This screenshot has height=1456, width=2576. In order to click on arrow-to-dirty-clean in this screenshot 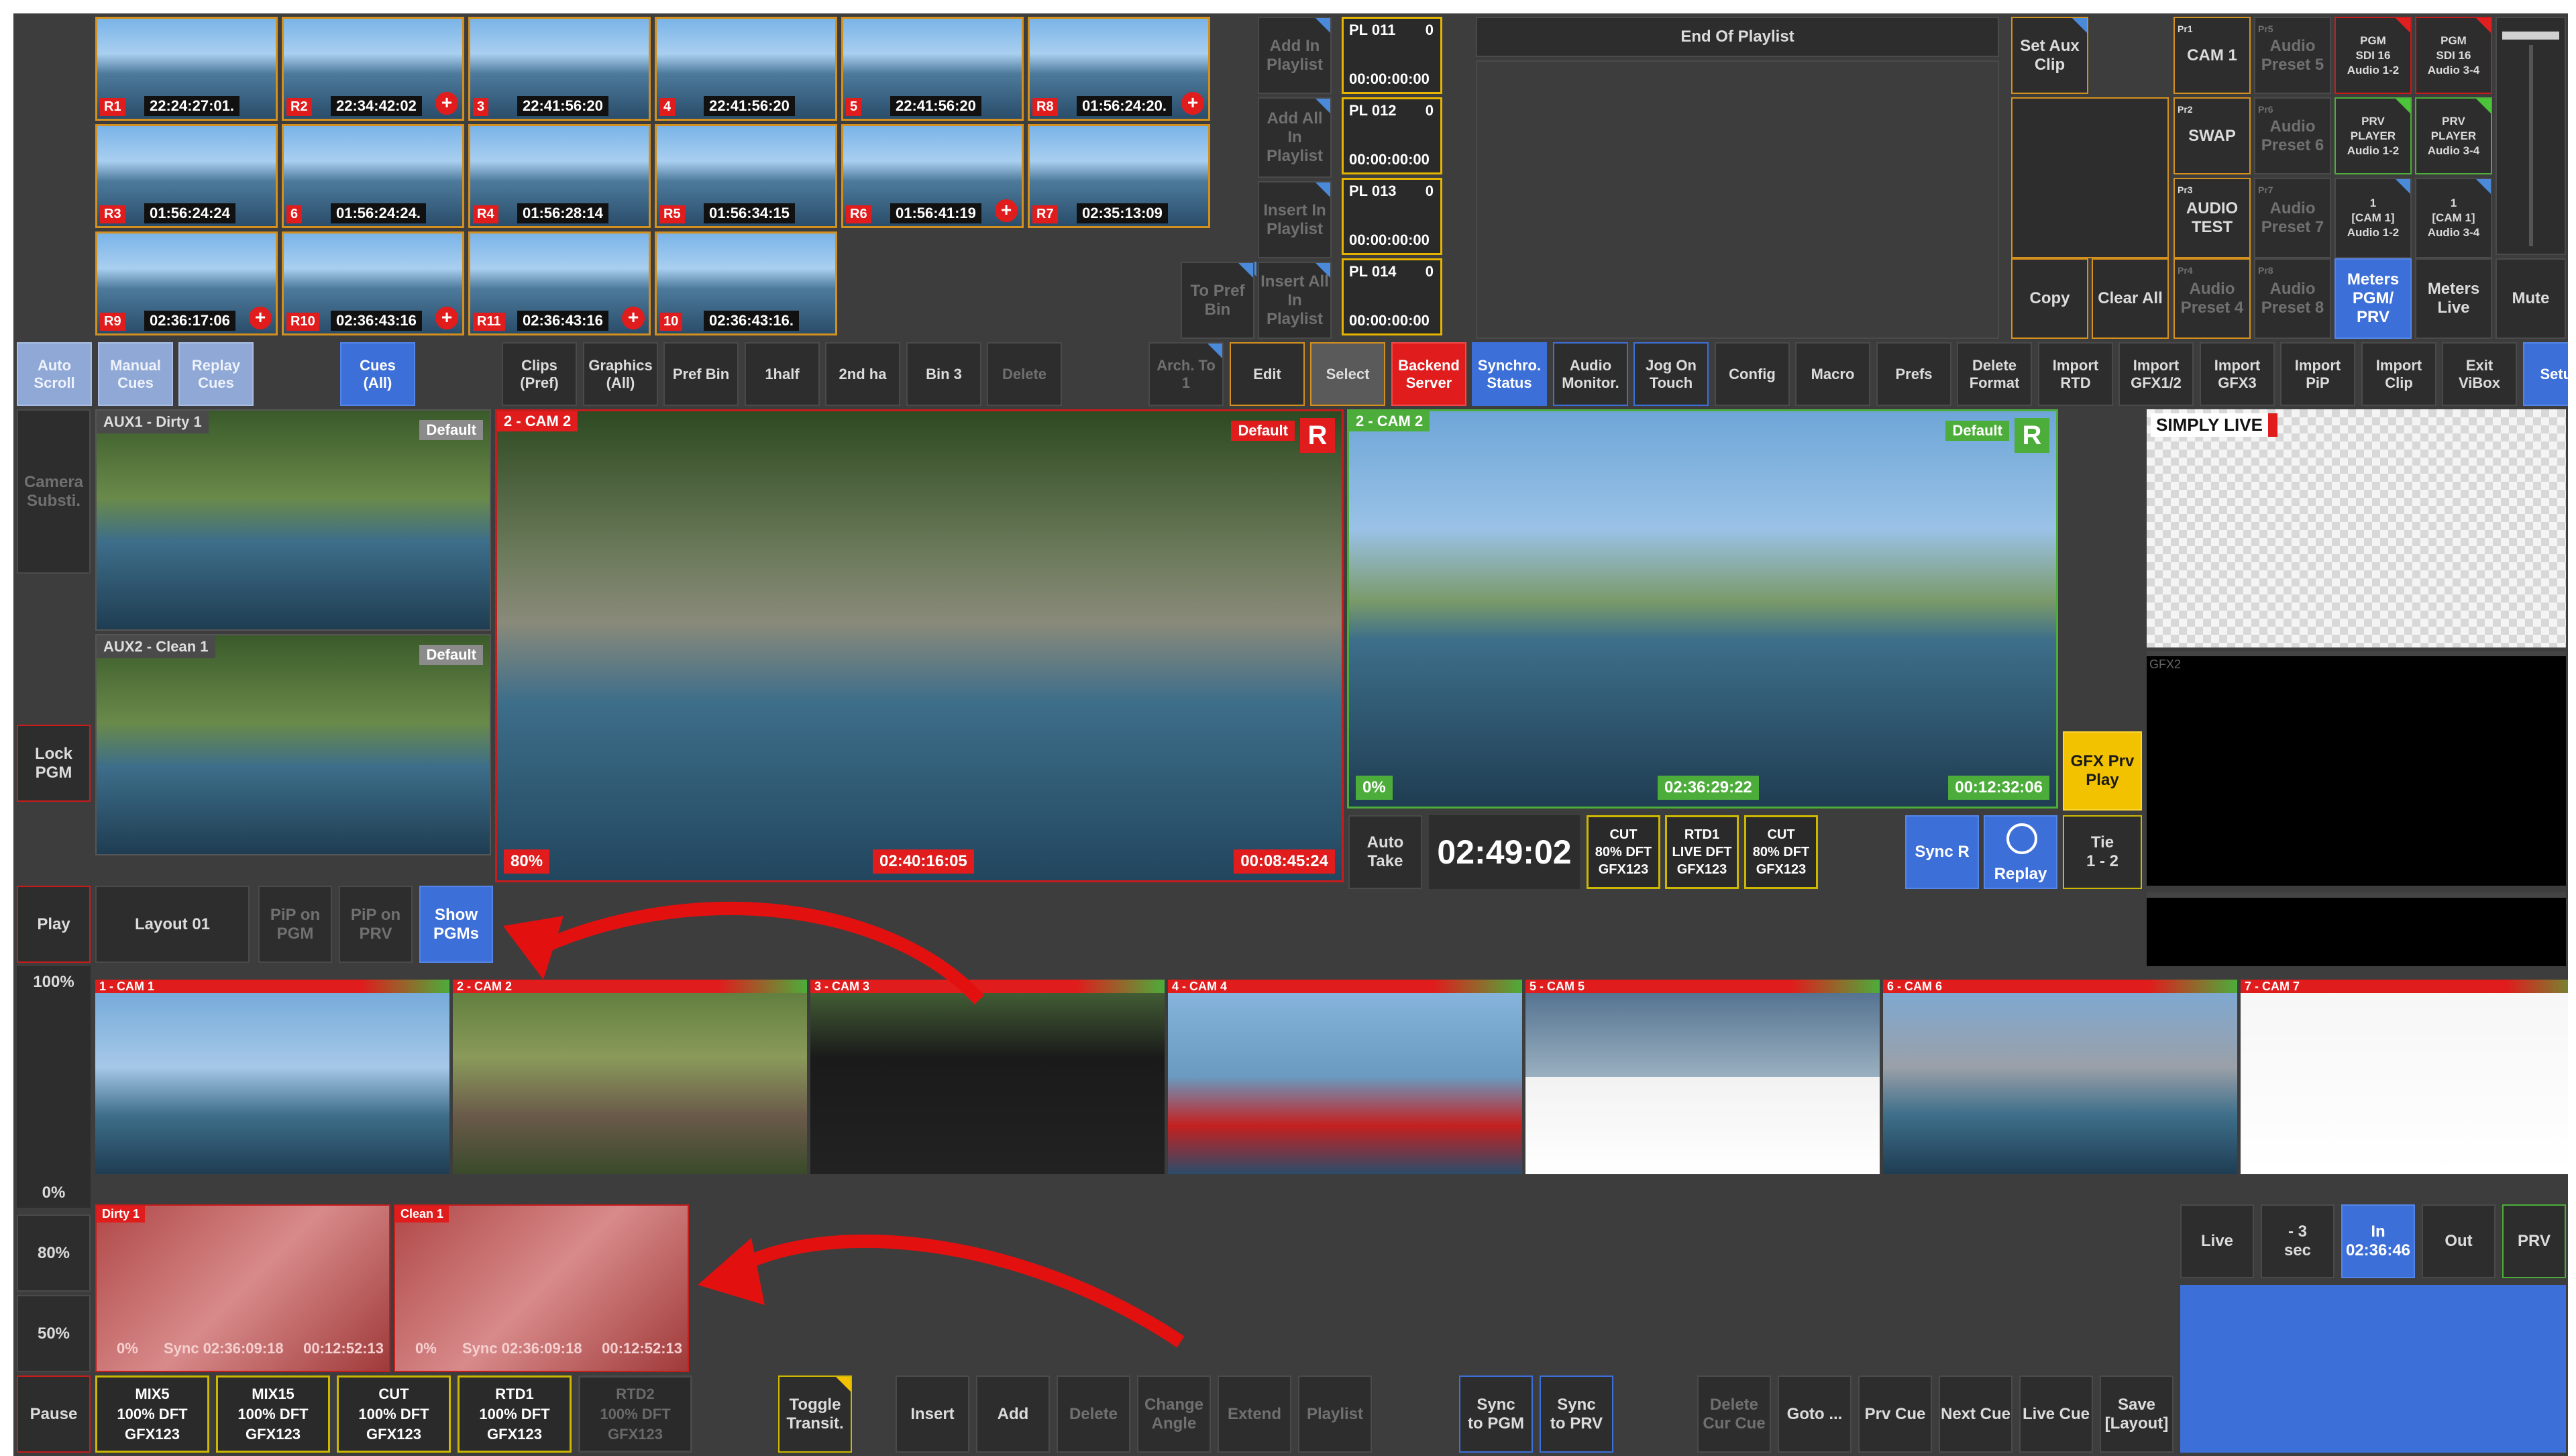, I will do `click(952, 1291)`.